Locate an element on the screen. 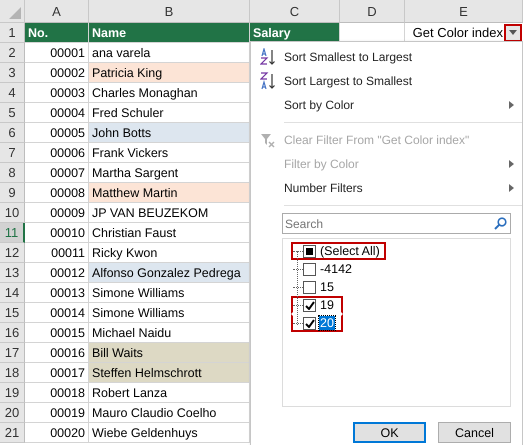  column-header: E is located at coordinates (464, 11).